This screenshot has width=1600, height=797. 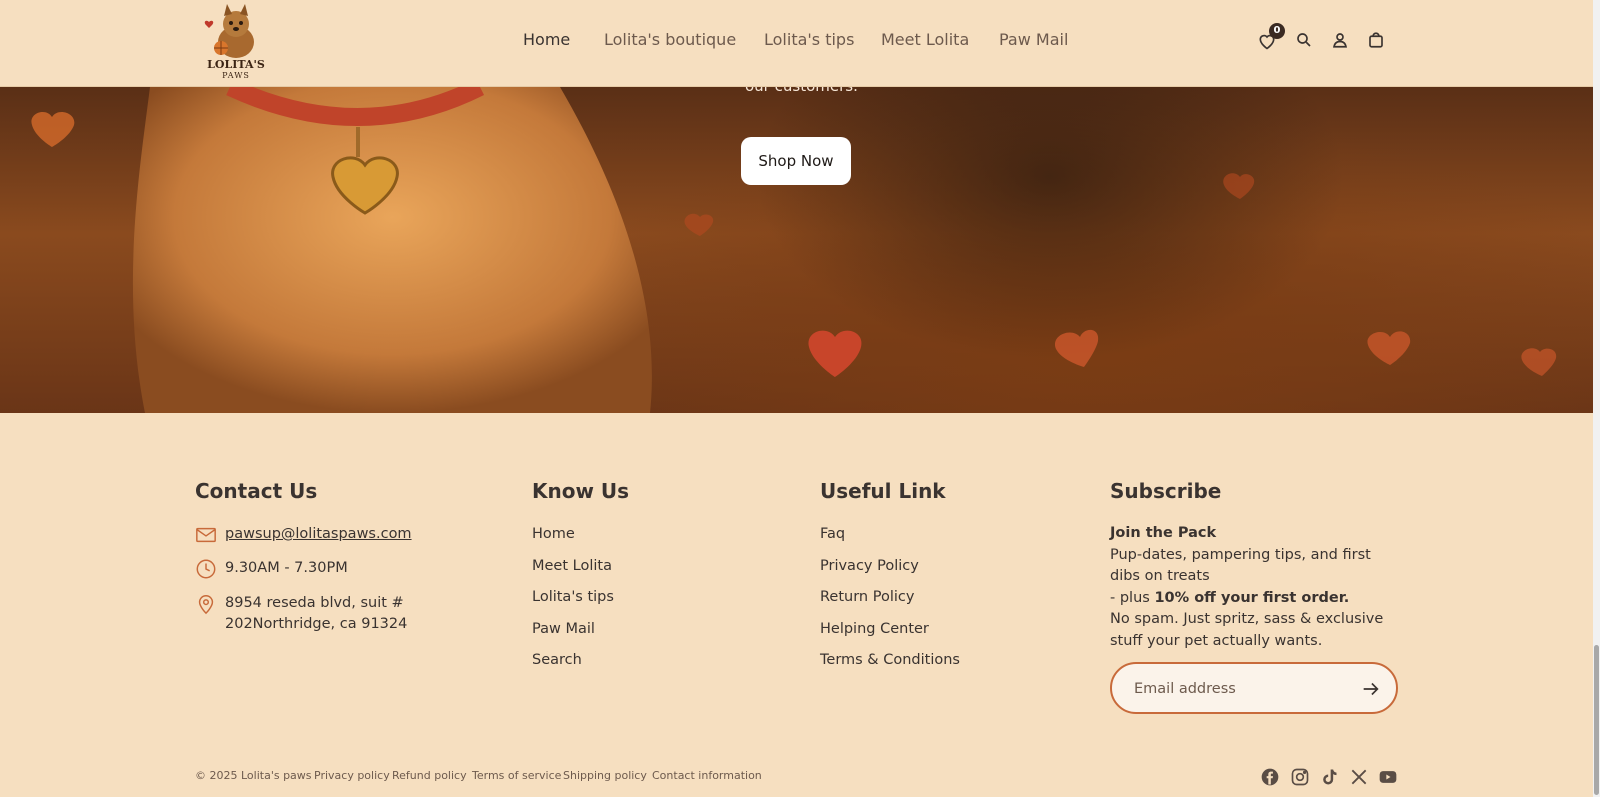 I want to click on nav-meet-lolita: Meet Lolita, so click(x=925, y=39).